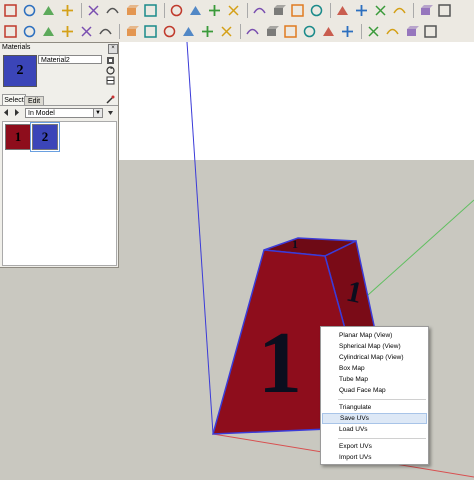  What do you see at coordinates (176, 10) in the screenshot?
I see `freehand-icon` at bounding box center [176, 10].